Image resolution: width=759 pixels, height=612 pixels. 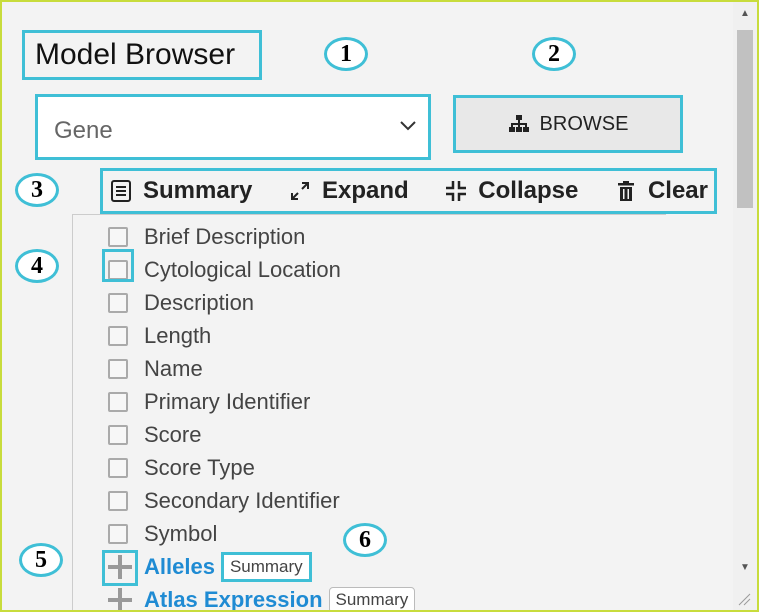 I want to click on expand-button: Expand, so click(x=348, y=191).